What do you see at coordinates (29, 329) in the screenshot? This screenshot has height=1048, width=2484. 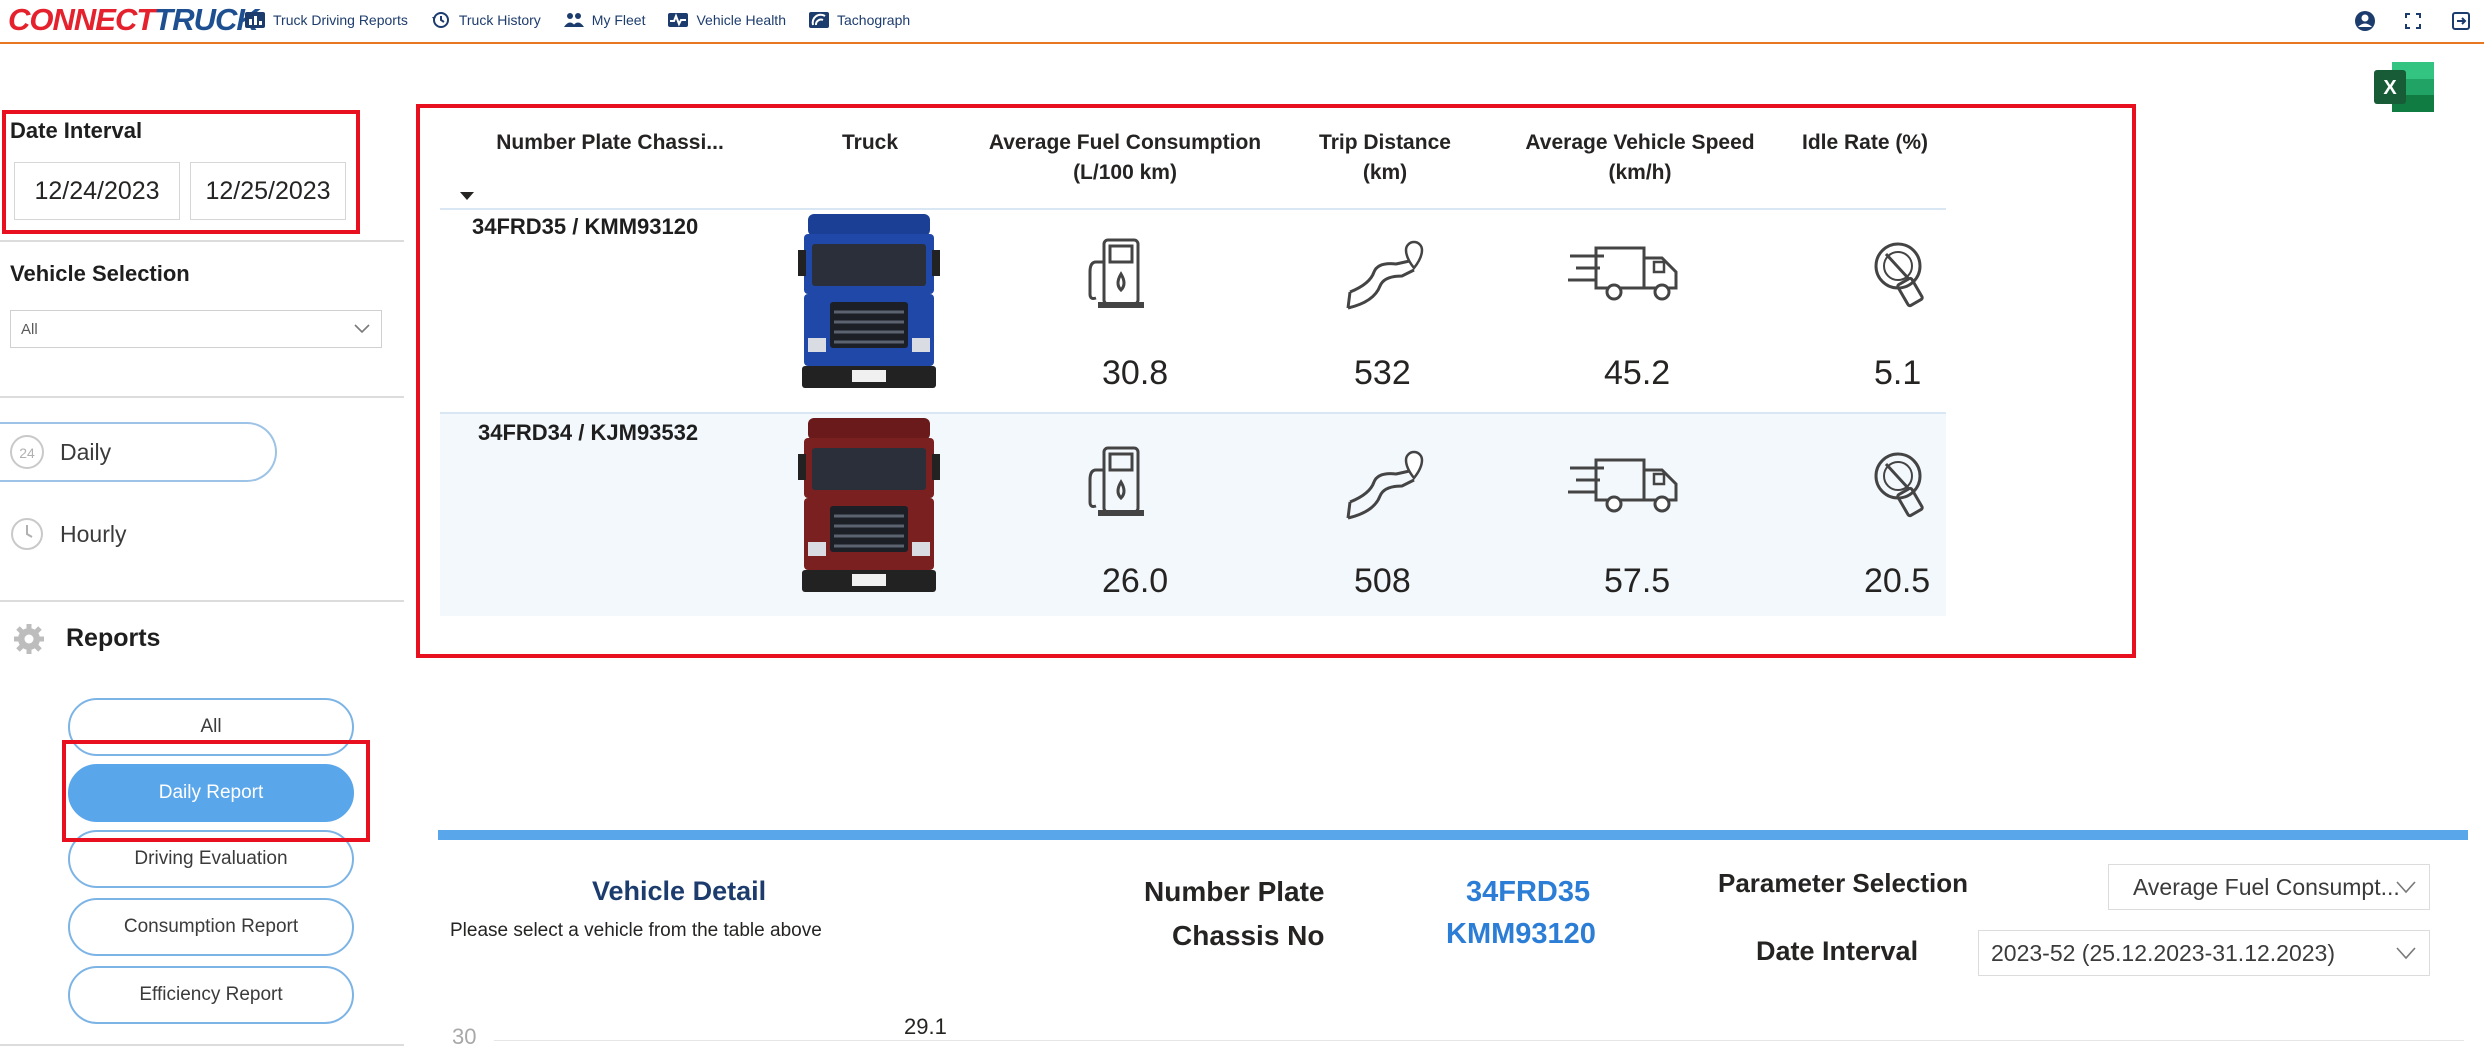 I see `vehicle-selection-value: All` at bounding box center [29, 329].